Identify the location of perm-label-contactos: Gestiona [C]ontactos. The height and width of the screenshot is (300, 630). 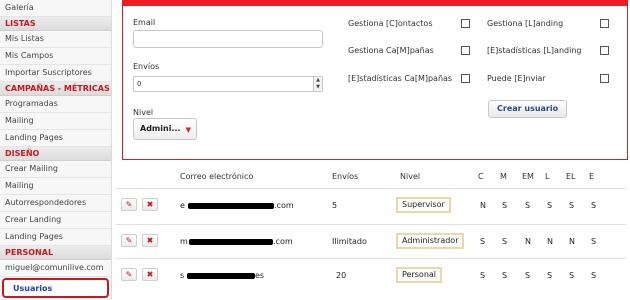
(390, 23).